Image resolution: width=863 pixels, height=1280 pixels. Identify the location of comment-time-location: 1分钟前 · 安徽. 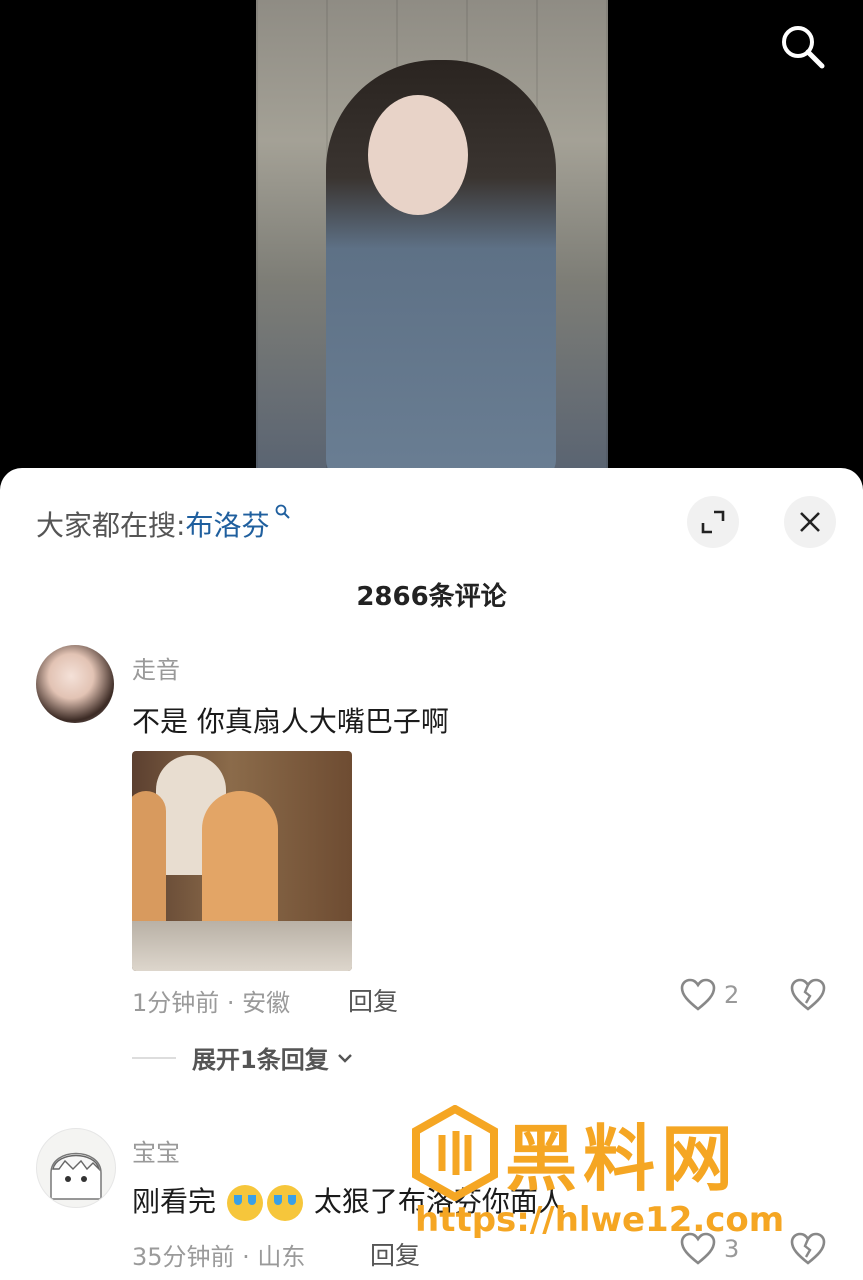
(211, 1003).